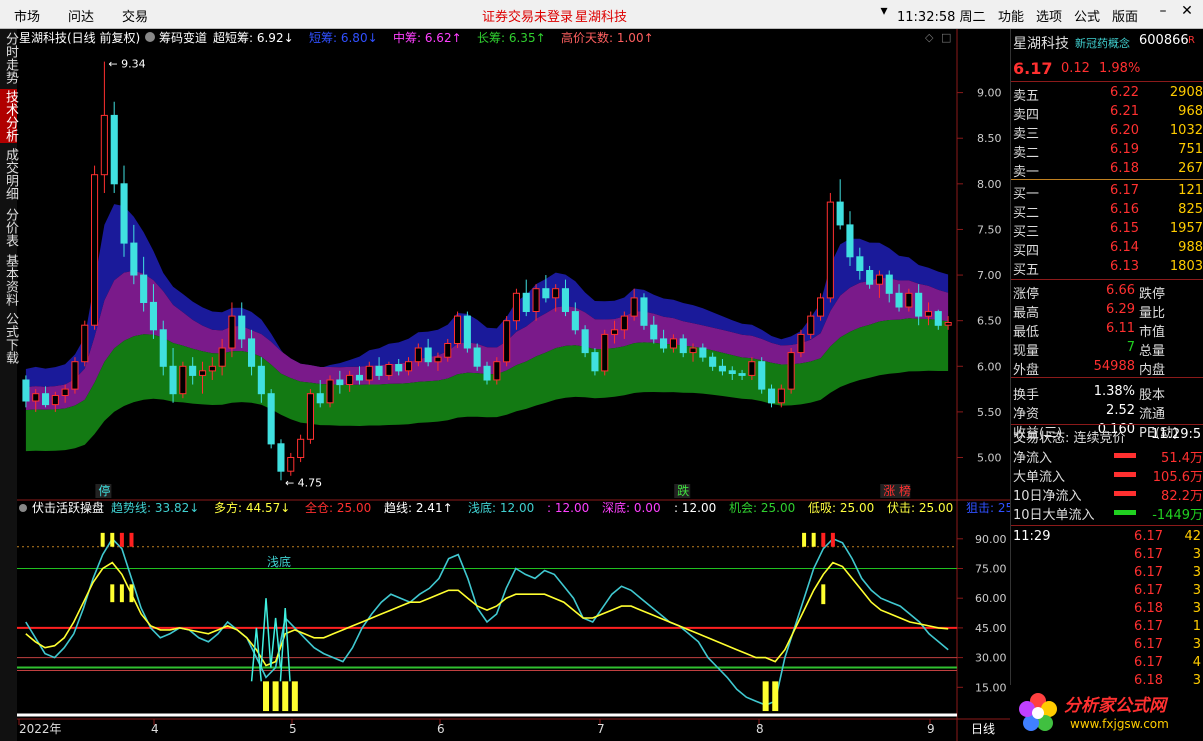  Describe the element at coordinates (150, 37) in the screenshot. I see `indicator-settings-icon` at that location.